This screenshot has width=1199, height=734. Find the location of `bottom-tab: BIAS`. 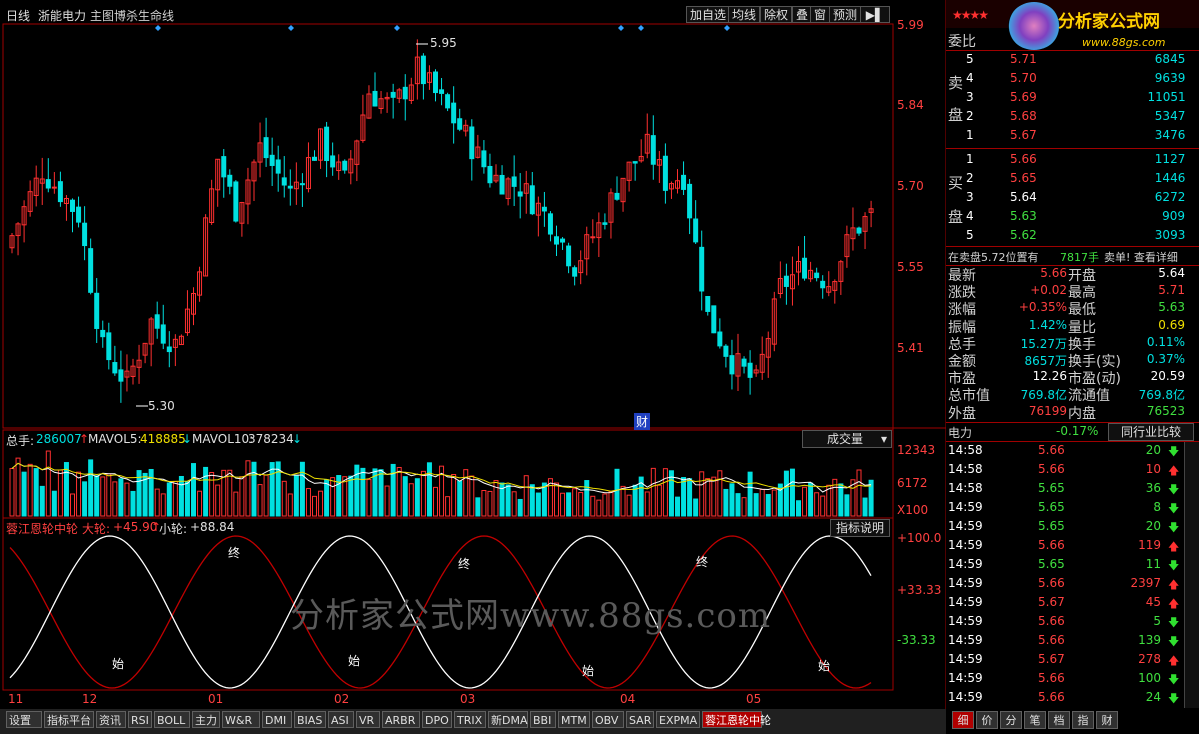

bottom-tab: BIAS is located at coordinates (310, 719).